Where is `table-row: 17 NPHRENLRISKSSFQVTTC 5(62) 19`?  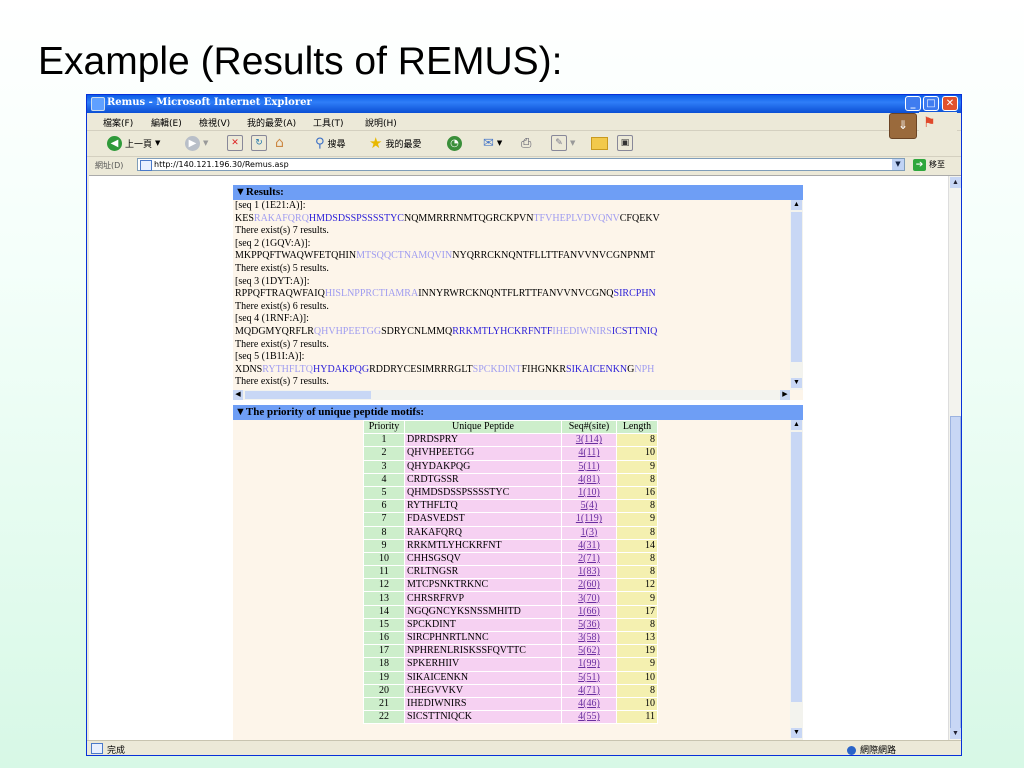
table-row: 17 NPHRENLRISKSSFQVTTC 5(62) 19 is located at coordinates (510, 651).